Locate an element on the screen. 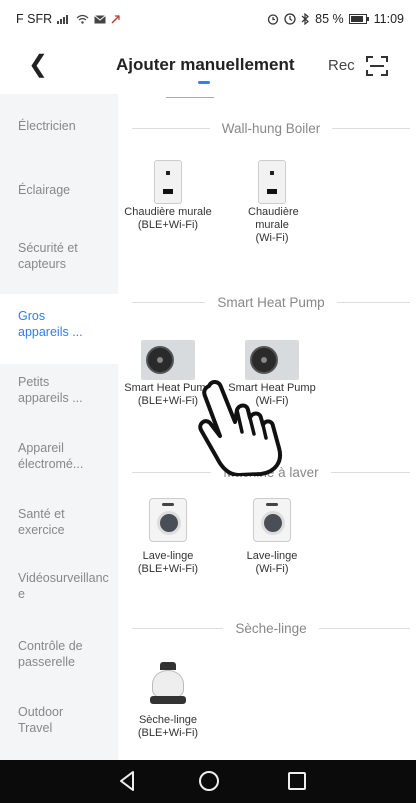 The width and height of the screenshot is (416, 803). sidebar-item-securite: Sécurité et capteurs is located at coordinates (56, 256).